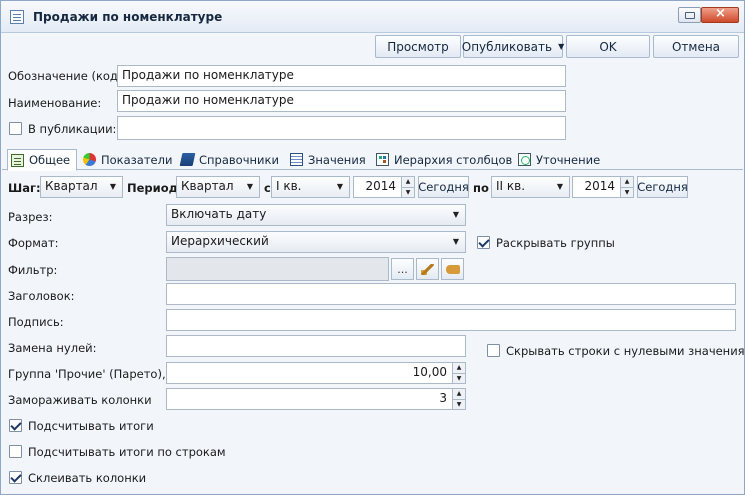 This screenshot has width=745, height=495. What do you see at coordinates (341, 101) in the screenshot?
I see `name-field: Продажи по номенклатуре` at bounding box center [341, 101].